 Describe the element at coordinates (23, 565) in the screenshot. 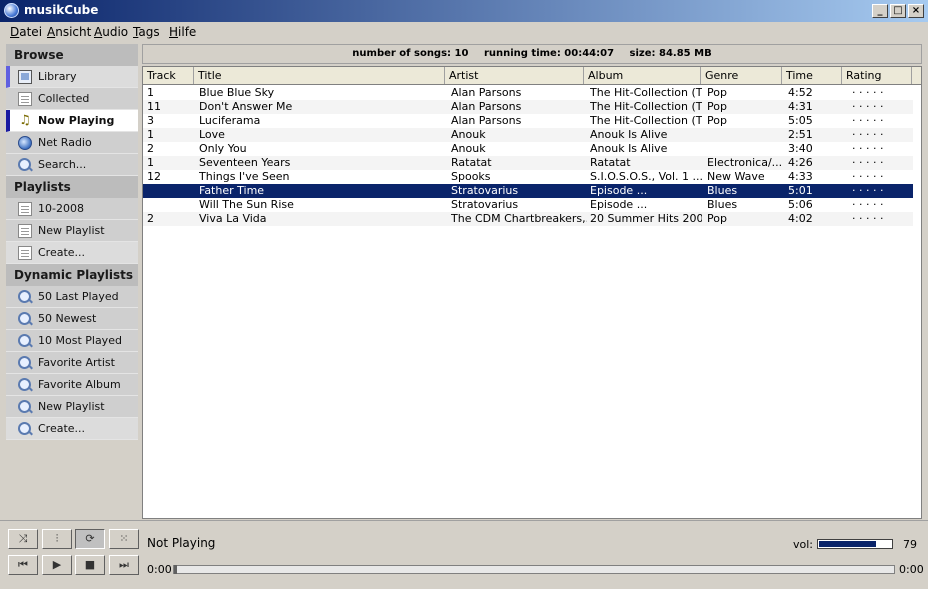

I see `previous-button: ⏮` at that location.